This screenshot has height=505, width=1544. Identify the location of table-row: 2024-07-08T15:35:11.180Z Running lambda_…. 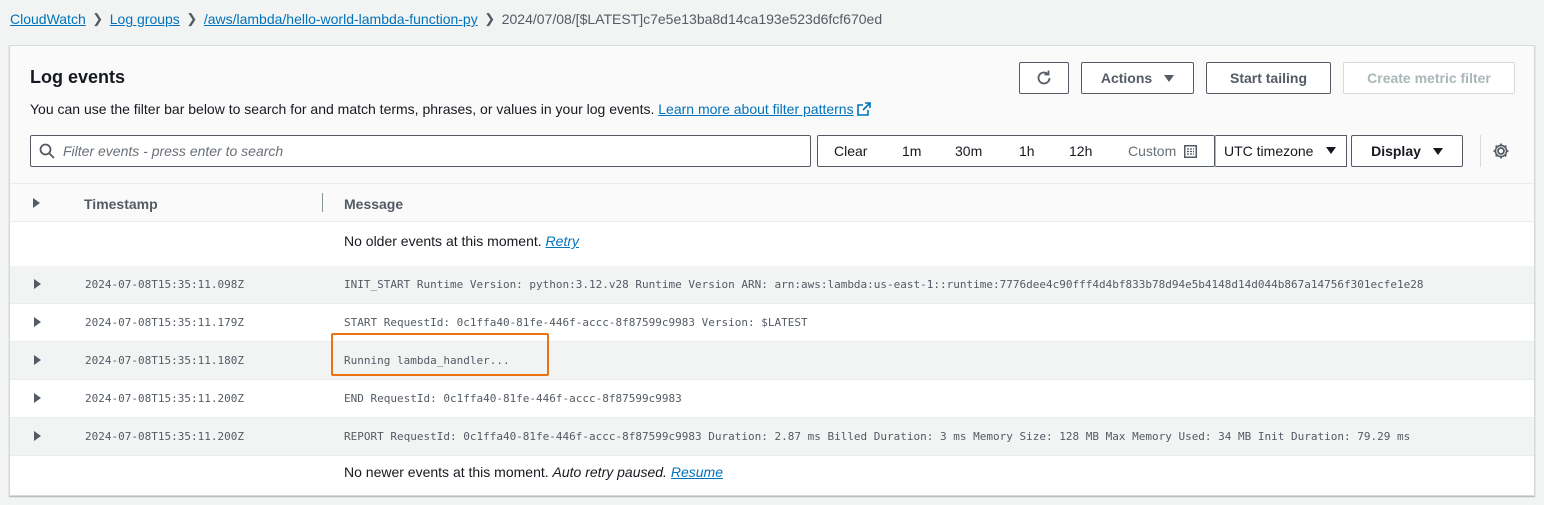
(772, 361).